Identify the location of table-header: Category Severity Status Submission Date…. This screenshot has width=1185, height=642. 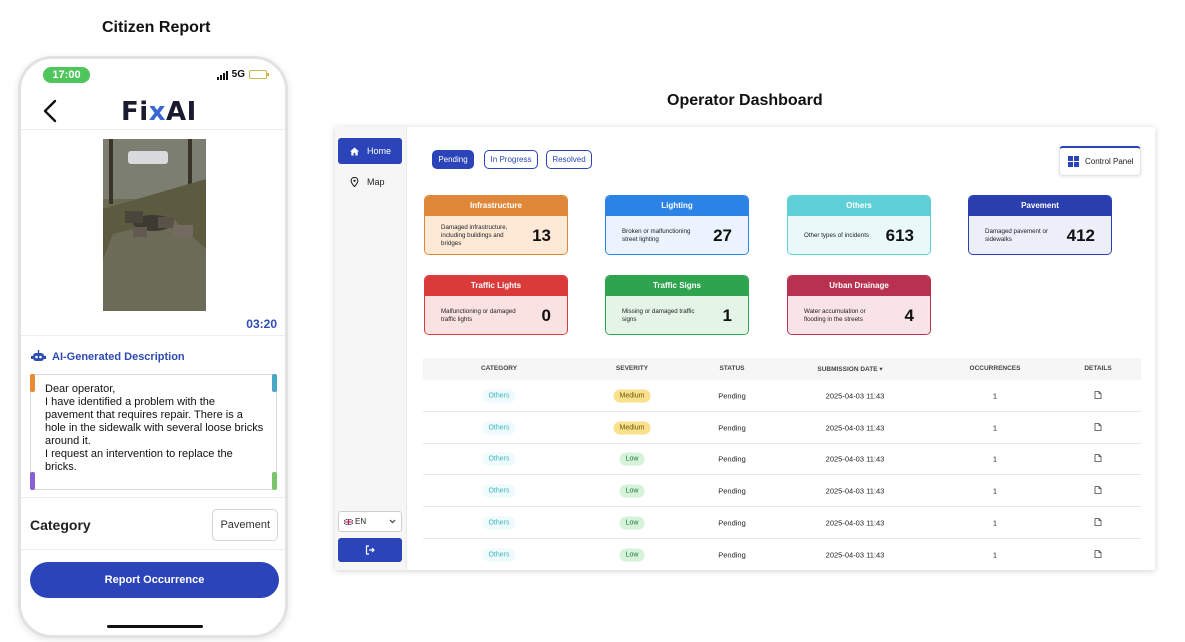
(782, 369).